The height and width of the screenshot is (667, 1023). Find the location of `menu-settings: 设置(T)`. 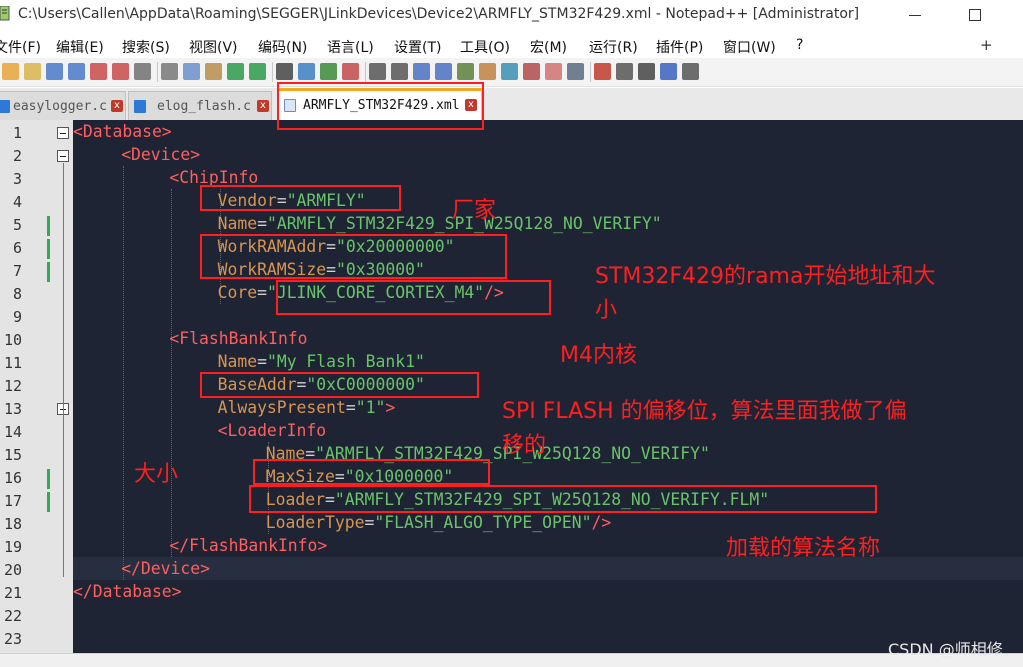

menu-settings: 设置(T) is located at coordinates (417, 47).